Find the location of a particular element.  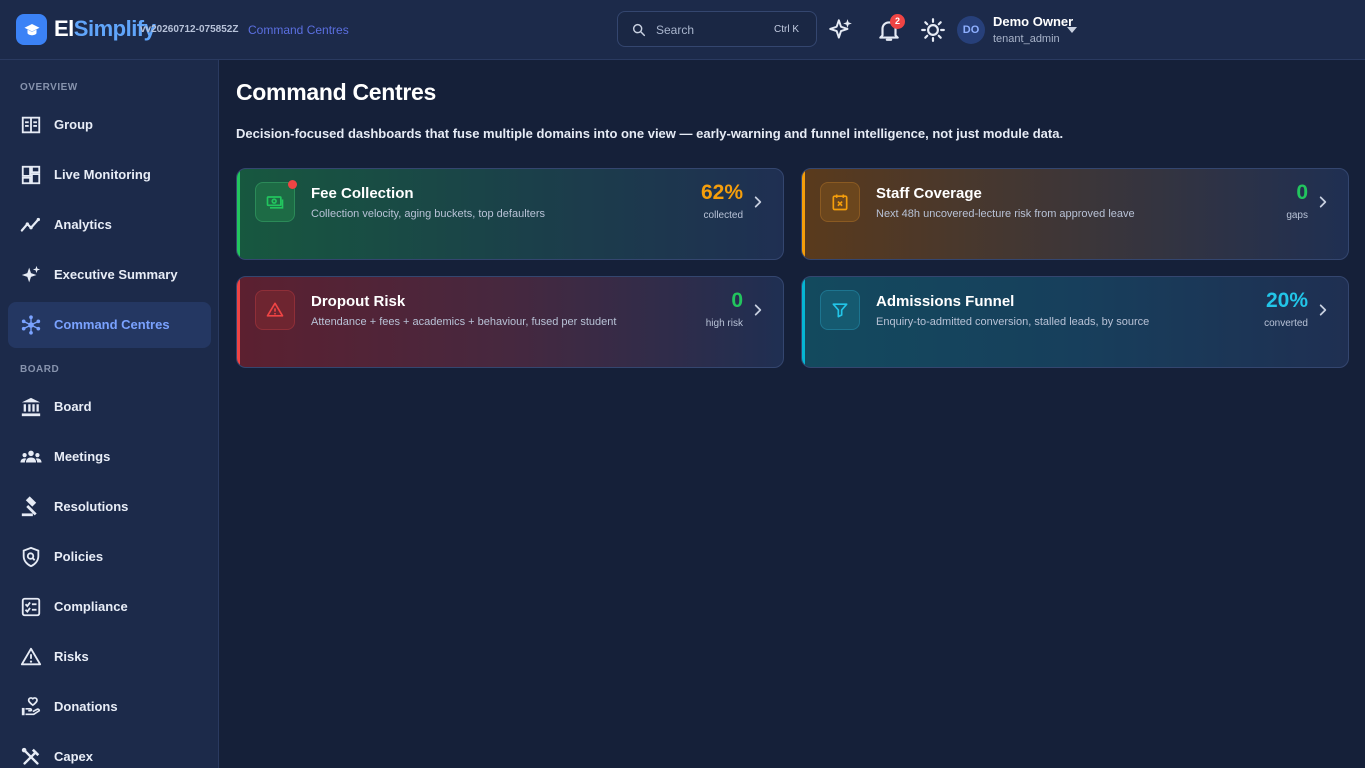

sidebar-item-label: Risks is located at coordinates (71, 656).